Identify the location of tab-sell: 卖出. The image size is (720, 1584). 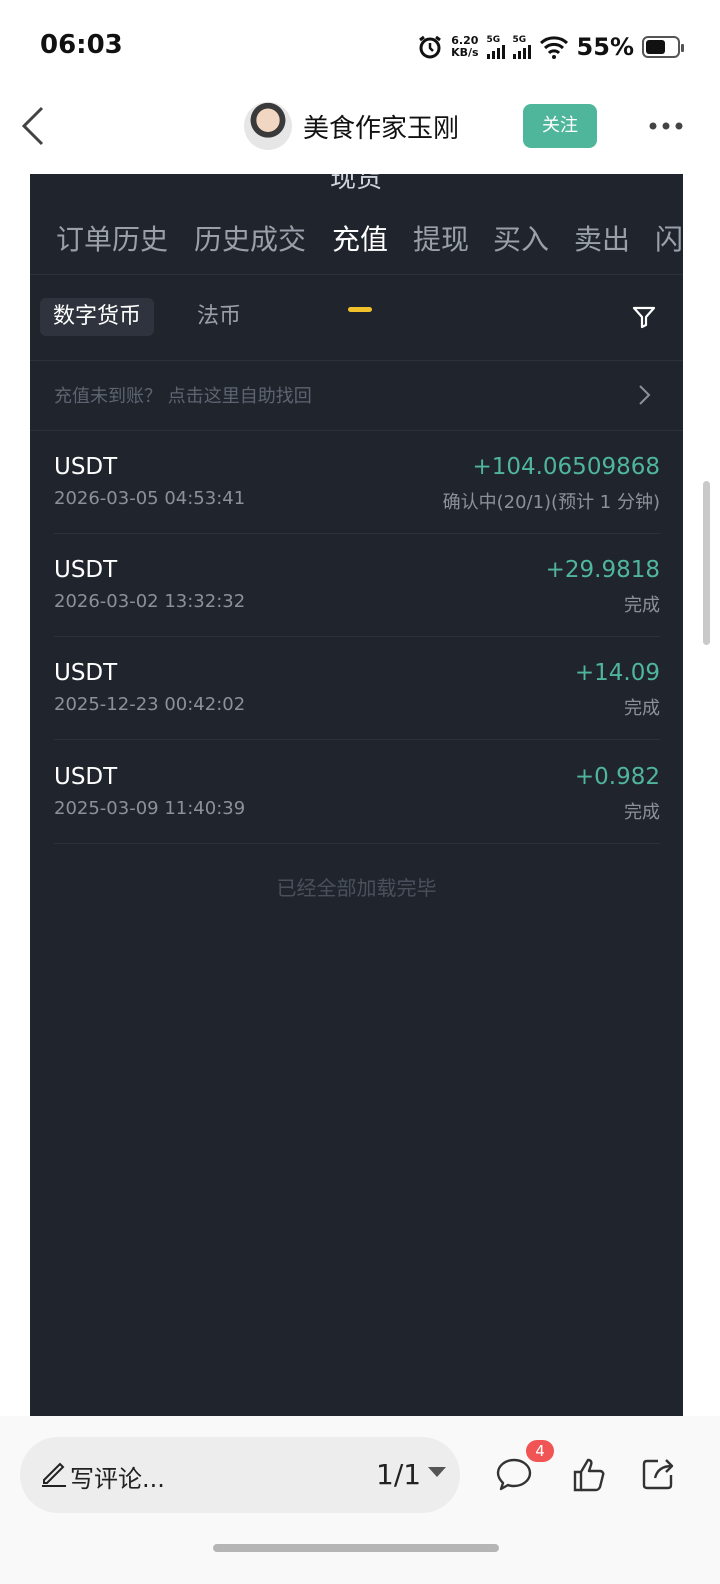
(602, 238).